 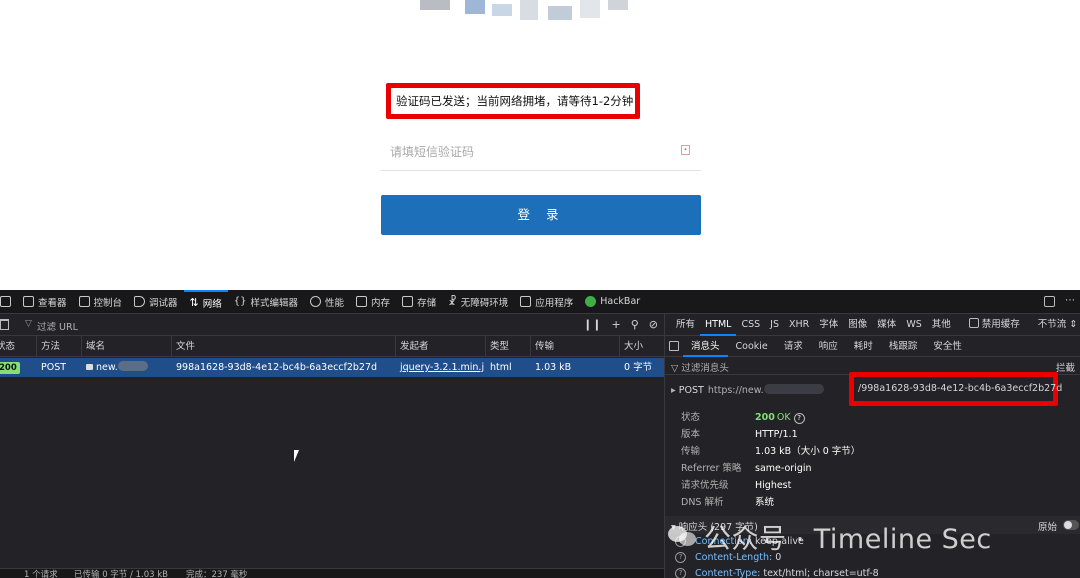 I want to click on tab-console: 控制台, so click(x=101, y=302).